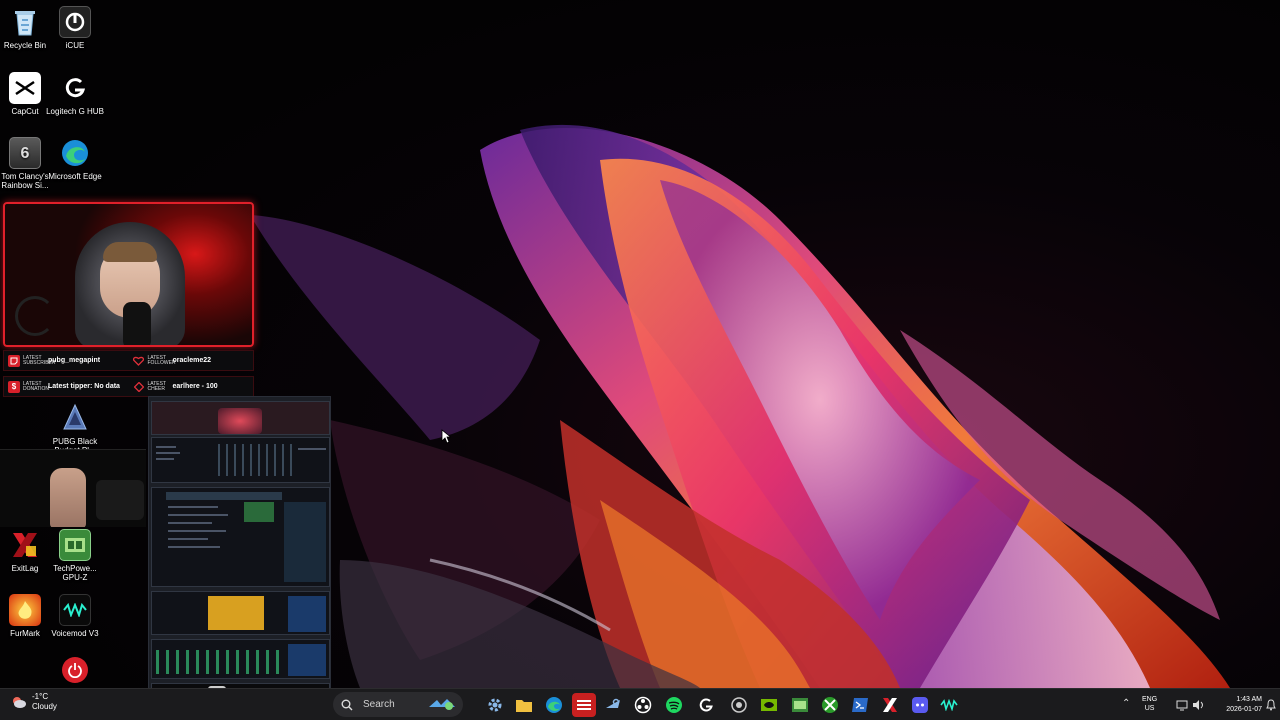 Image resolution: width=1280 pixels, height=720 pixels. Describe the element at coordinates (643, 705) in the screenshot. I see `taskbar-app-obs` at that location.